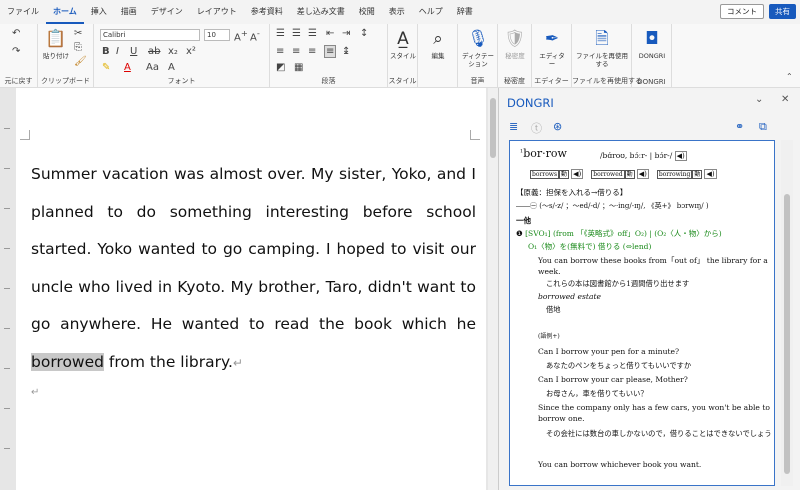 This screenshot has width=800, height=490. I want to click on tab-0: ファイル, so click(23, 12).